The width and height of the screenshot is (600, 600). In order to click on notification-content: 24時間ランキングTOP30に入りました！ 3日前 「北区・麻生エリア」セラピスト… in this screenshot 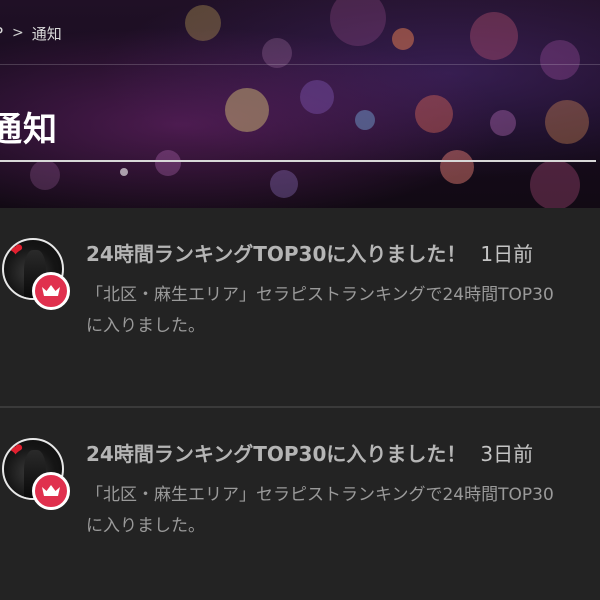, I will do `click(326, 489)`.